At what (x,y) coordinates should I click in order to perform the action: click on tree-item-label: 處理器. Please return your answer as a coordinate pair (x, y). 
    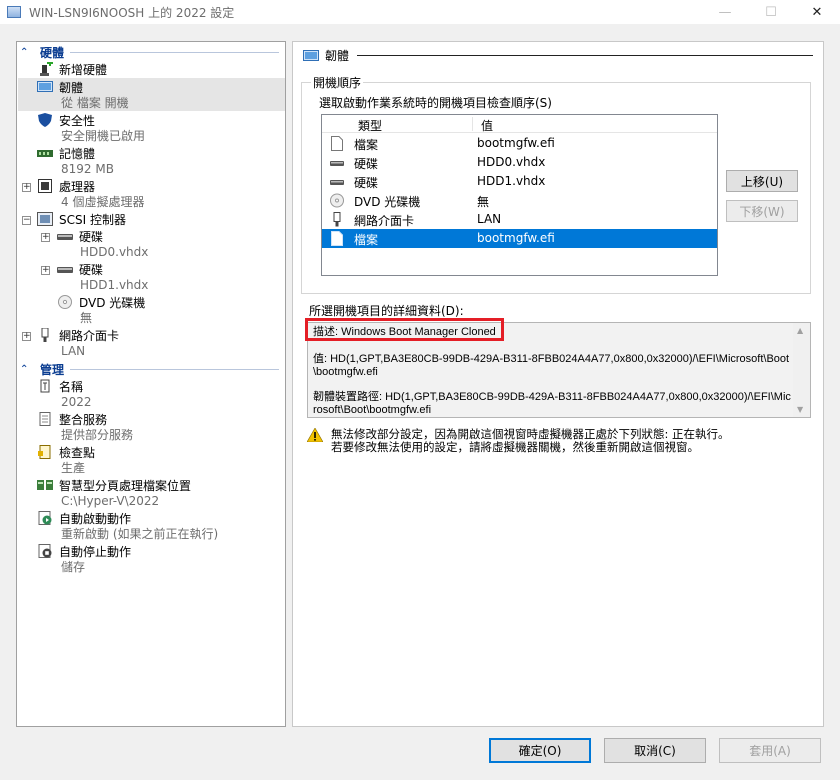
    Looking at the image, I should click on (77, 186).